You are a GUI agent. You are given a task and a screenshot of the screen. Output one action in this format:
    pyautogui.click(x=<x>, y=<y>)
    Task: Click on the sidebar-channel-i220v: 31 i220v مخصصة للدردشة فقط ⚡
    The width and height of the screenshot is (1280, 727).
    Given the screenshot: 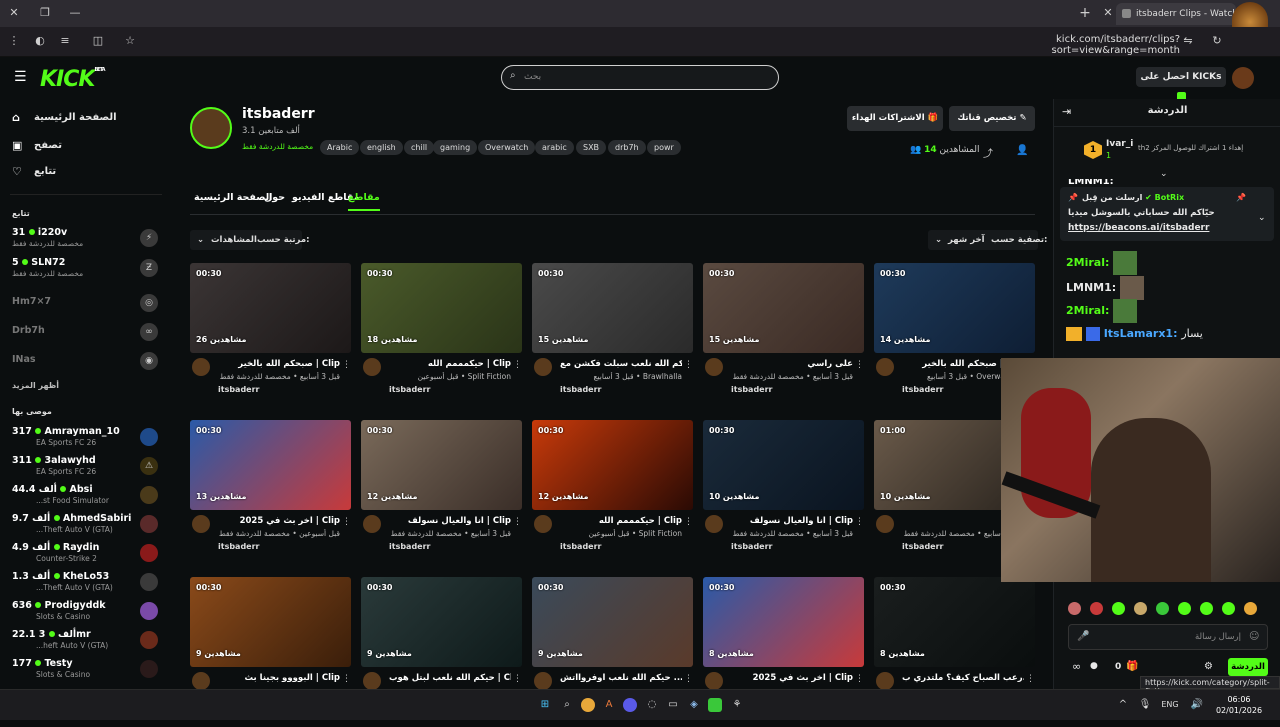 What is the action you would take?
    pyautogui.click(x=87, y=239)
    